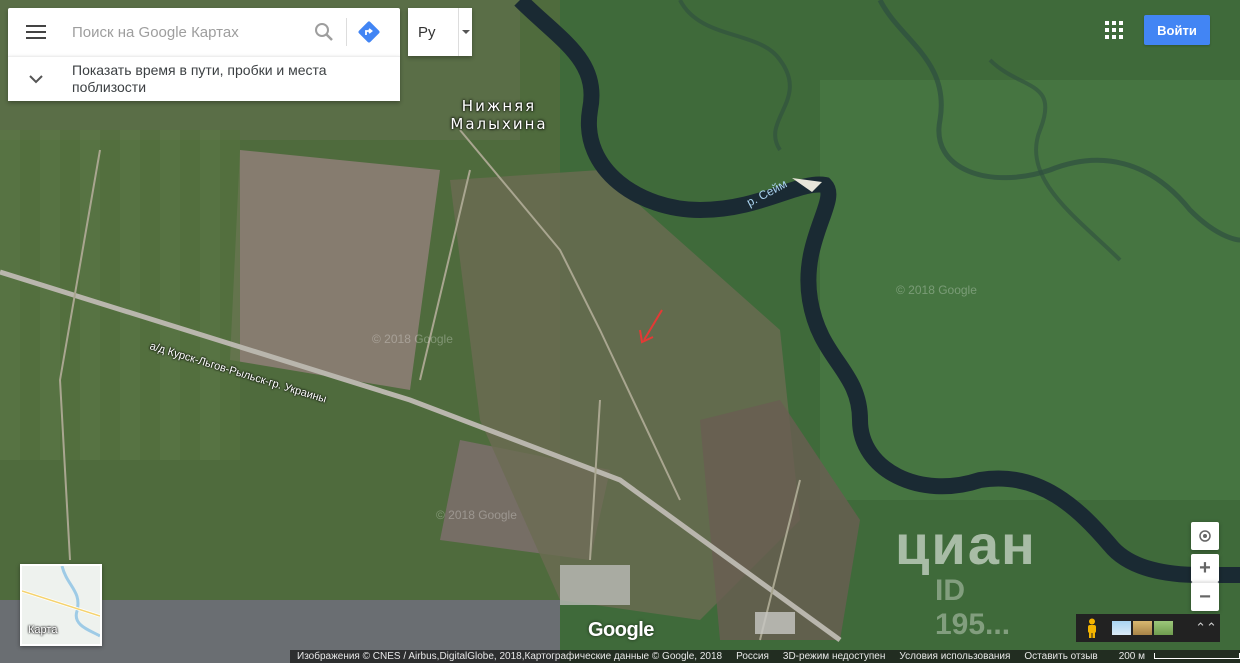  Describe the element at coordinates (427, 32) in the screenshot. I see `language-value: Ру` at that location.